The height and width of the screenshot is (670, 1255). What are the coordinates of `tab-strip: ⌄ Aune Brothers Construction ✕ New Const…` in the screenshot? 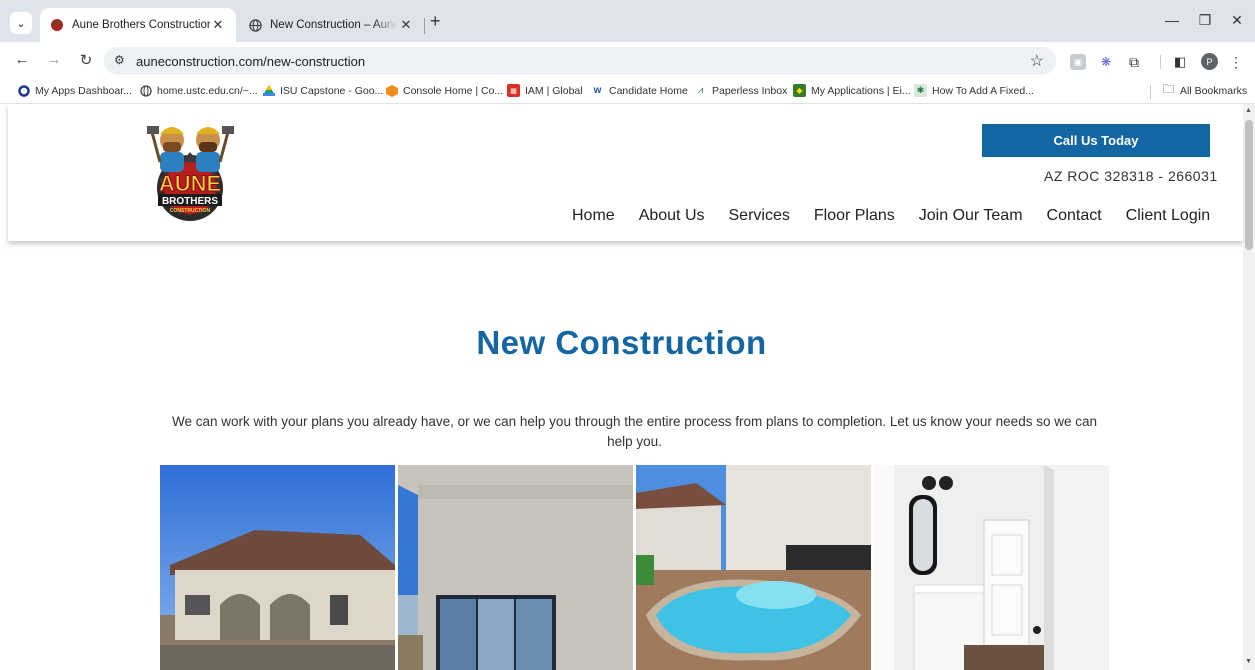 It's located at (627, 21).